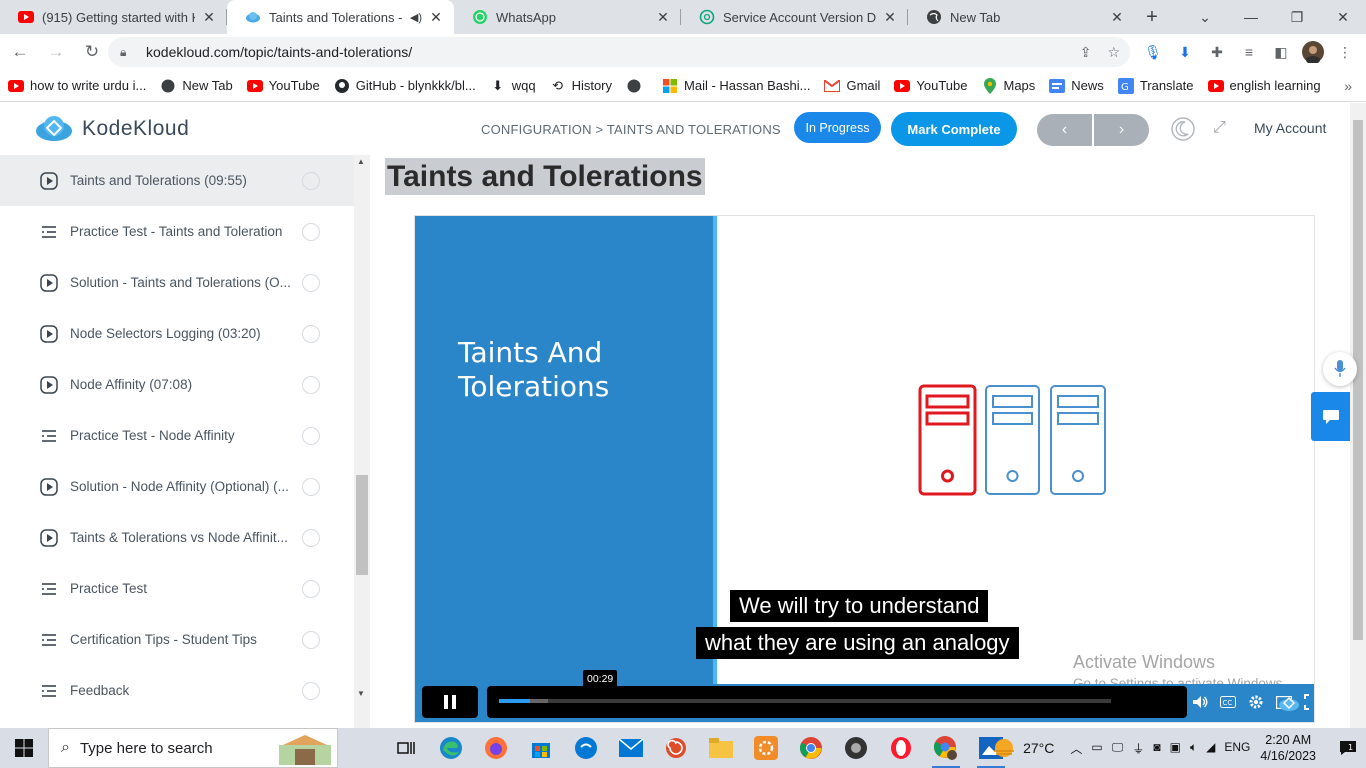 This screenshot has height=768, width=1366. What do you see at coordinates (837, 127) in the screenshot?
I see `in-progress-button: In Progress` at bounding box center [837, 127].